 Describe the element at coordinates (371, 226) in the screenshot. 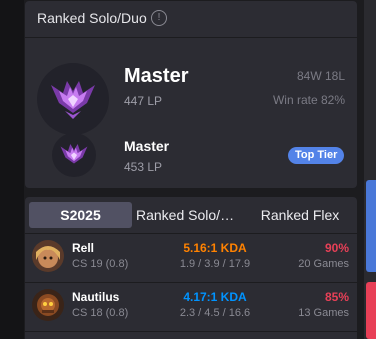

I see `win-indicator-bar` at that location.